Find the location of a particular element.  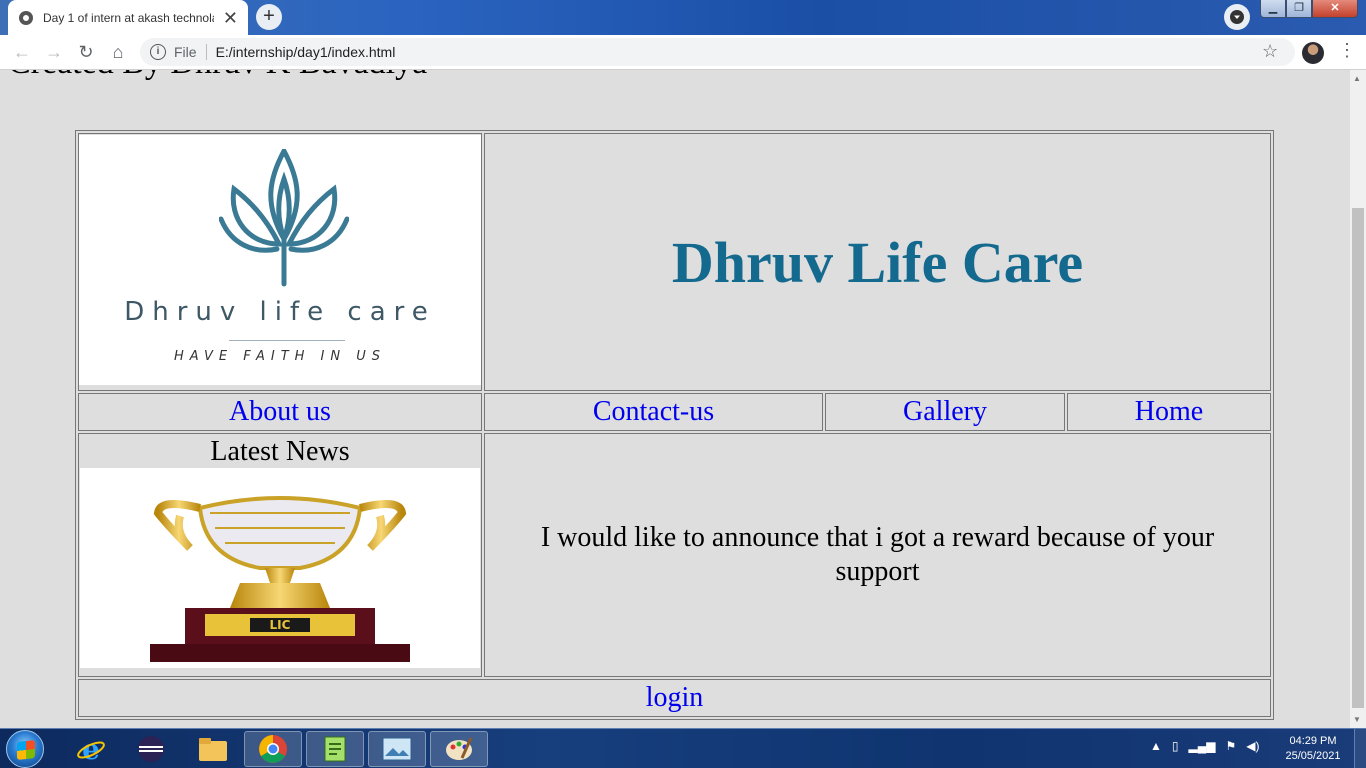

trophy-banner-text: DIMONDIATE TROPHY - 2014 is located at coordinates (279, 612).